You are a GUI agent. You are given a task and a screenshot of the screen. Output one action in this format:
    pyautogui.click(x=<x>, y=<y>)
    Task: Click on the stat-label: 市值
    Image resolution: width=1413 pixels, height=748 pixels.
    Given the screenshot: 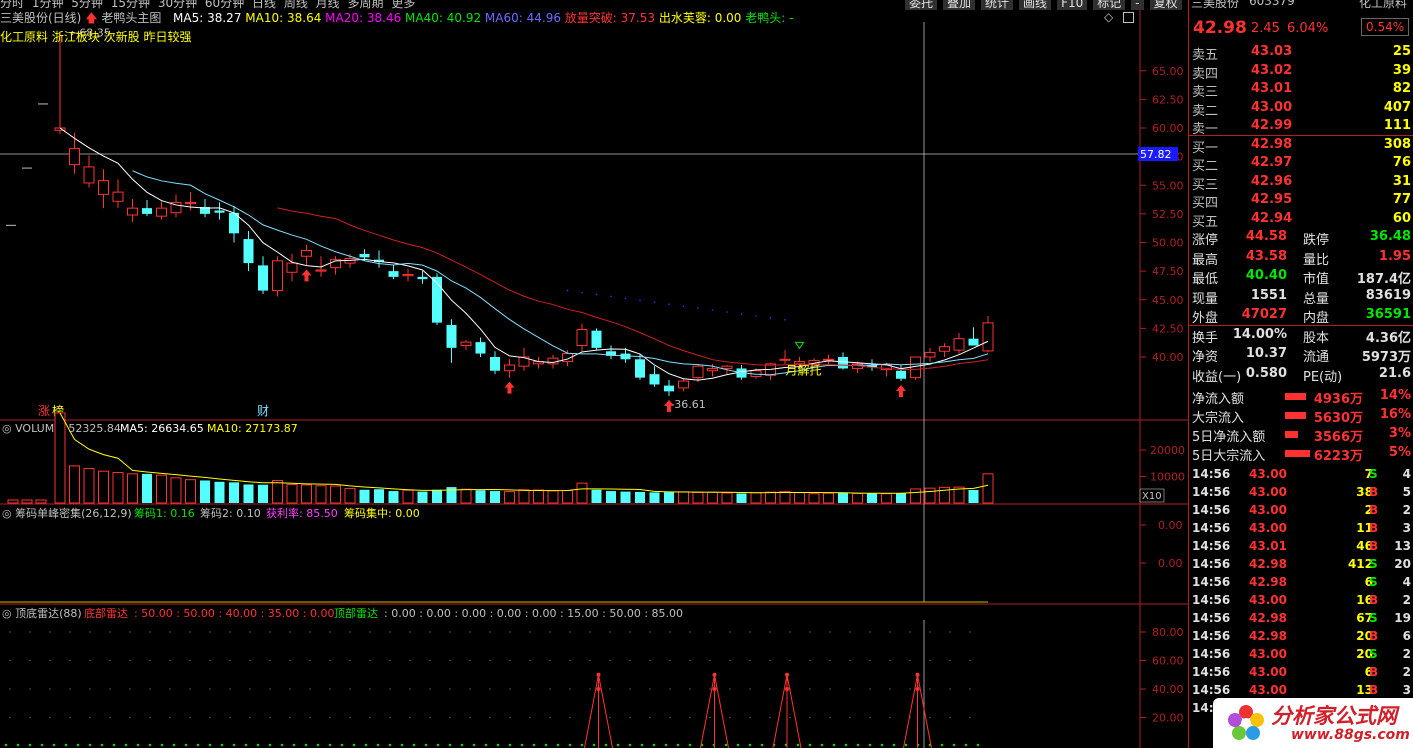 What is the action you would take?
    pyautogui.click(x=1316, y=279)
    